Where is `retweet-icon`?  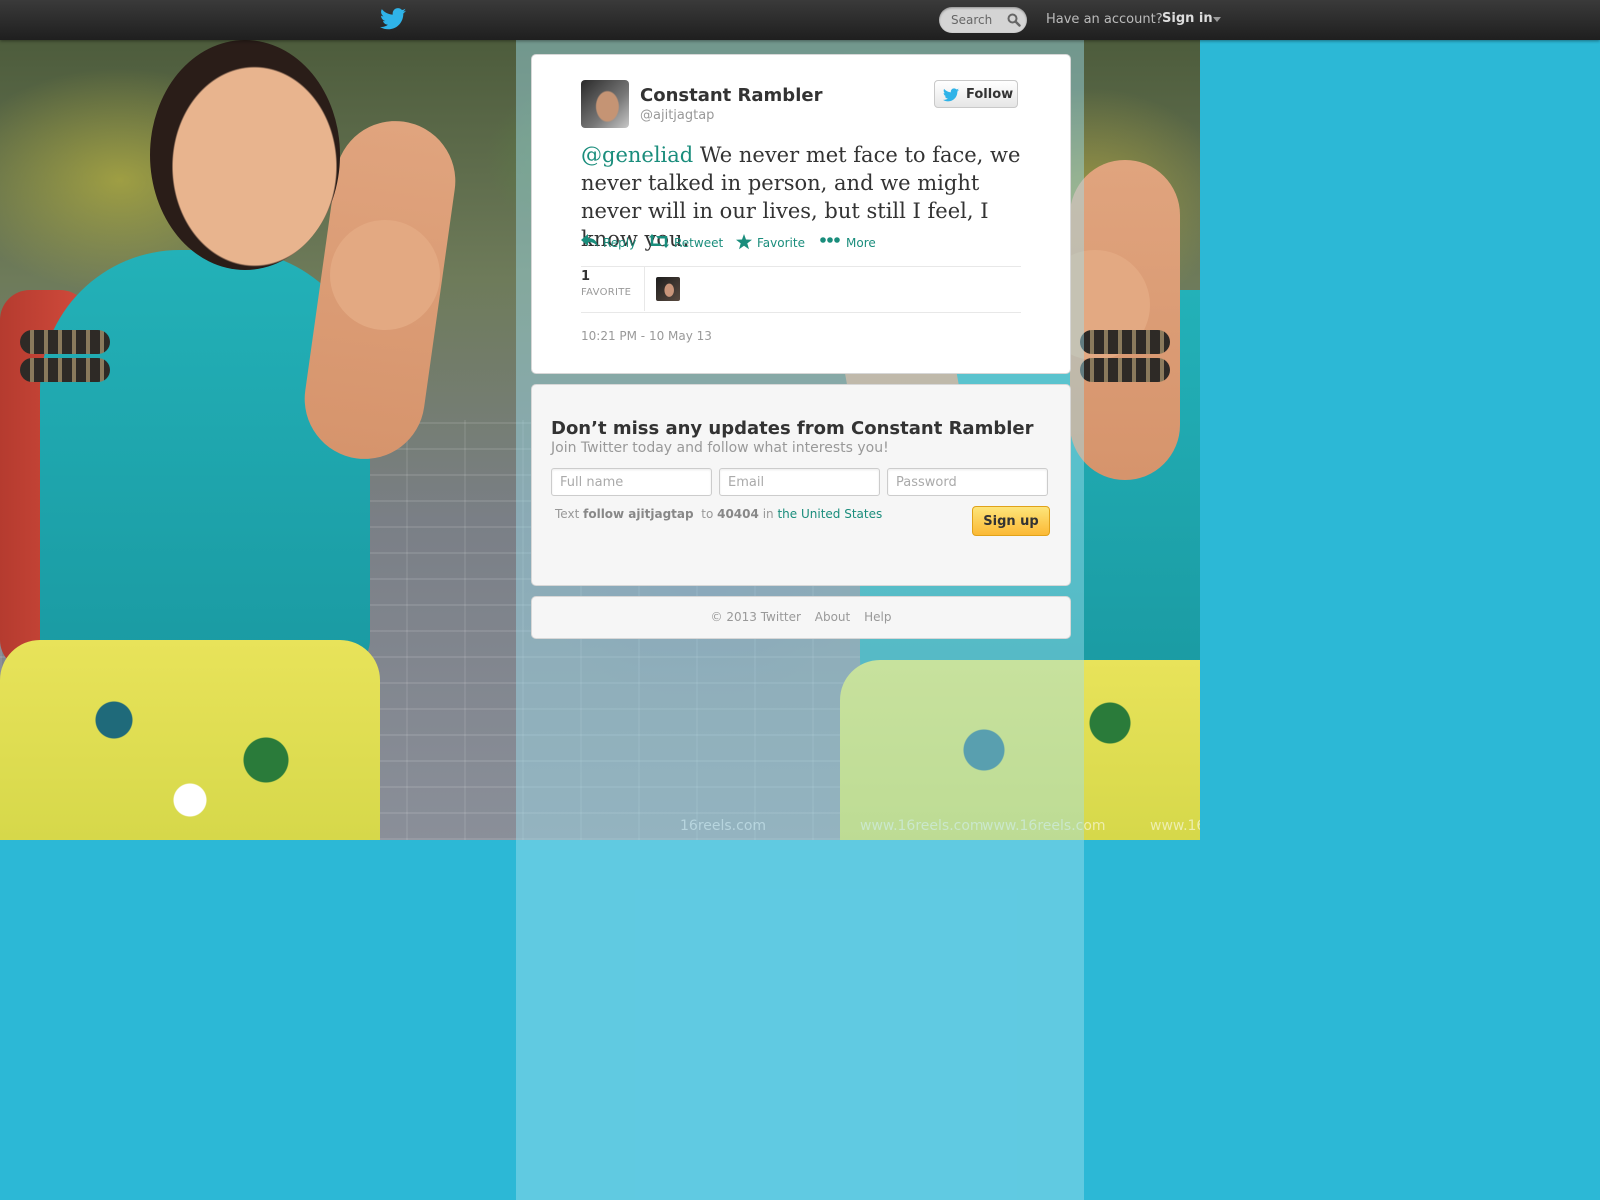
retweet-icon is located at coordinates (659, 241).